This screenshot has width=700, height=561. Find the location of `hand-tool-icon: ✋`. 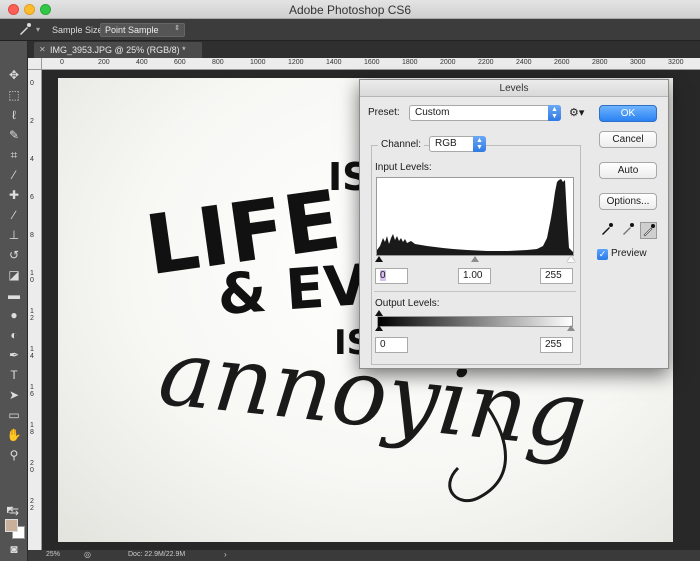

hand-tool-icon: ✋ is located at coordinates (14, 435).